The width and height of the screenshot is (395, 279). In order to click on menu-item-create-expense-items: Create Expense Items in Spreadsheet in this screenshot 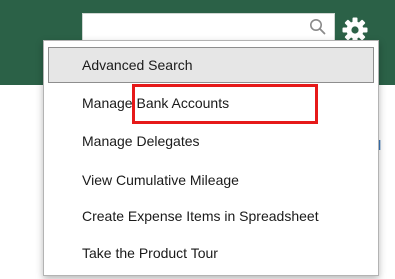, I will do `click(211, 216)`.